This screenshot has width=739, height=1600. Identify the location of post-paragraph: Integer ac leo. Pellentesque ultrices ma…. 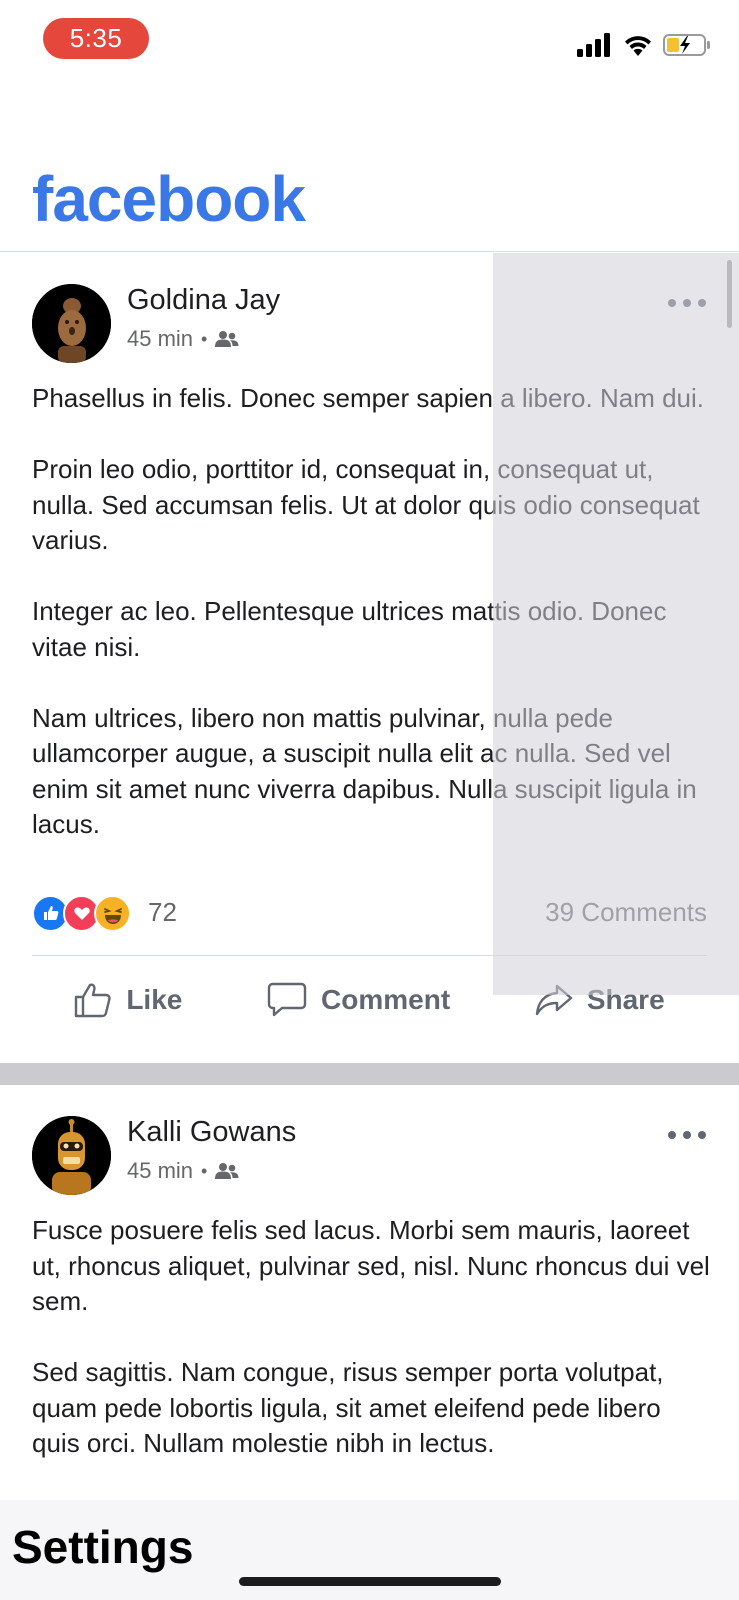
(349, 629).